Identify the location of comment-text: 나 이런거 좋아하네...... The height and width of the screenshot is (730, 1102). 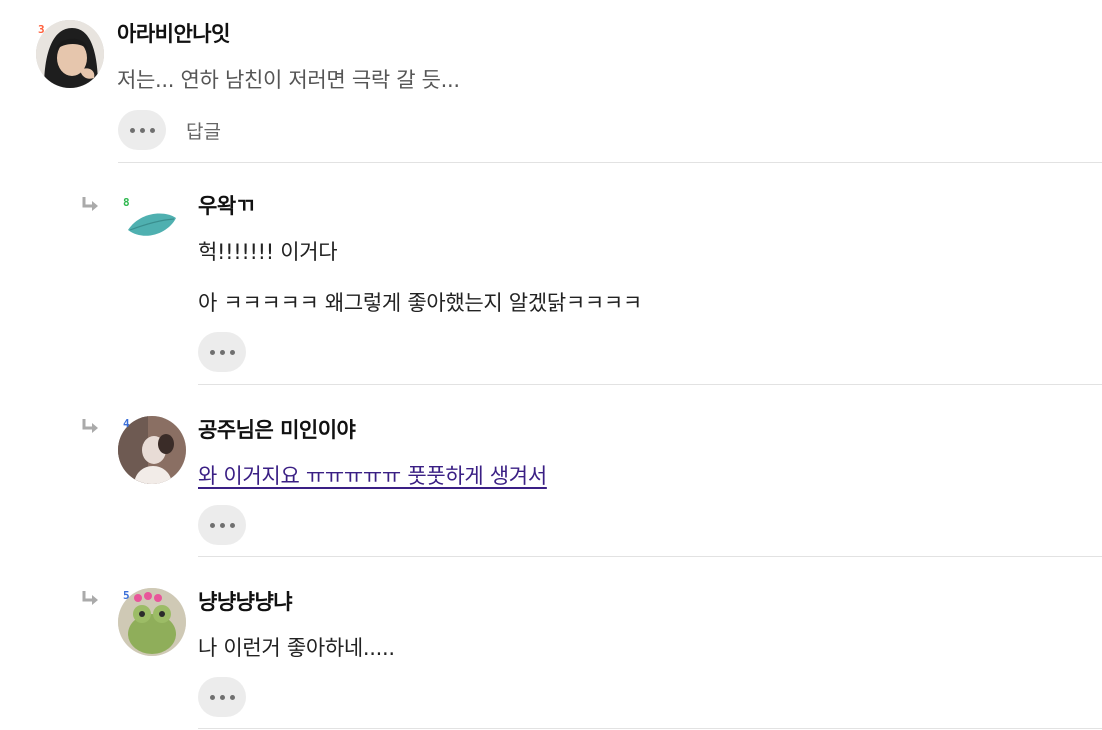
(296, 648).